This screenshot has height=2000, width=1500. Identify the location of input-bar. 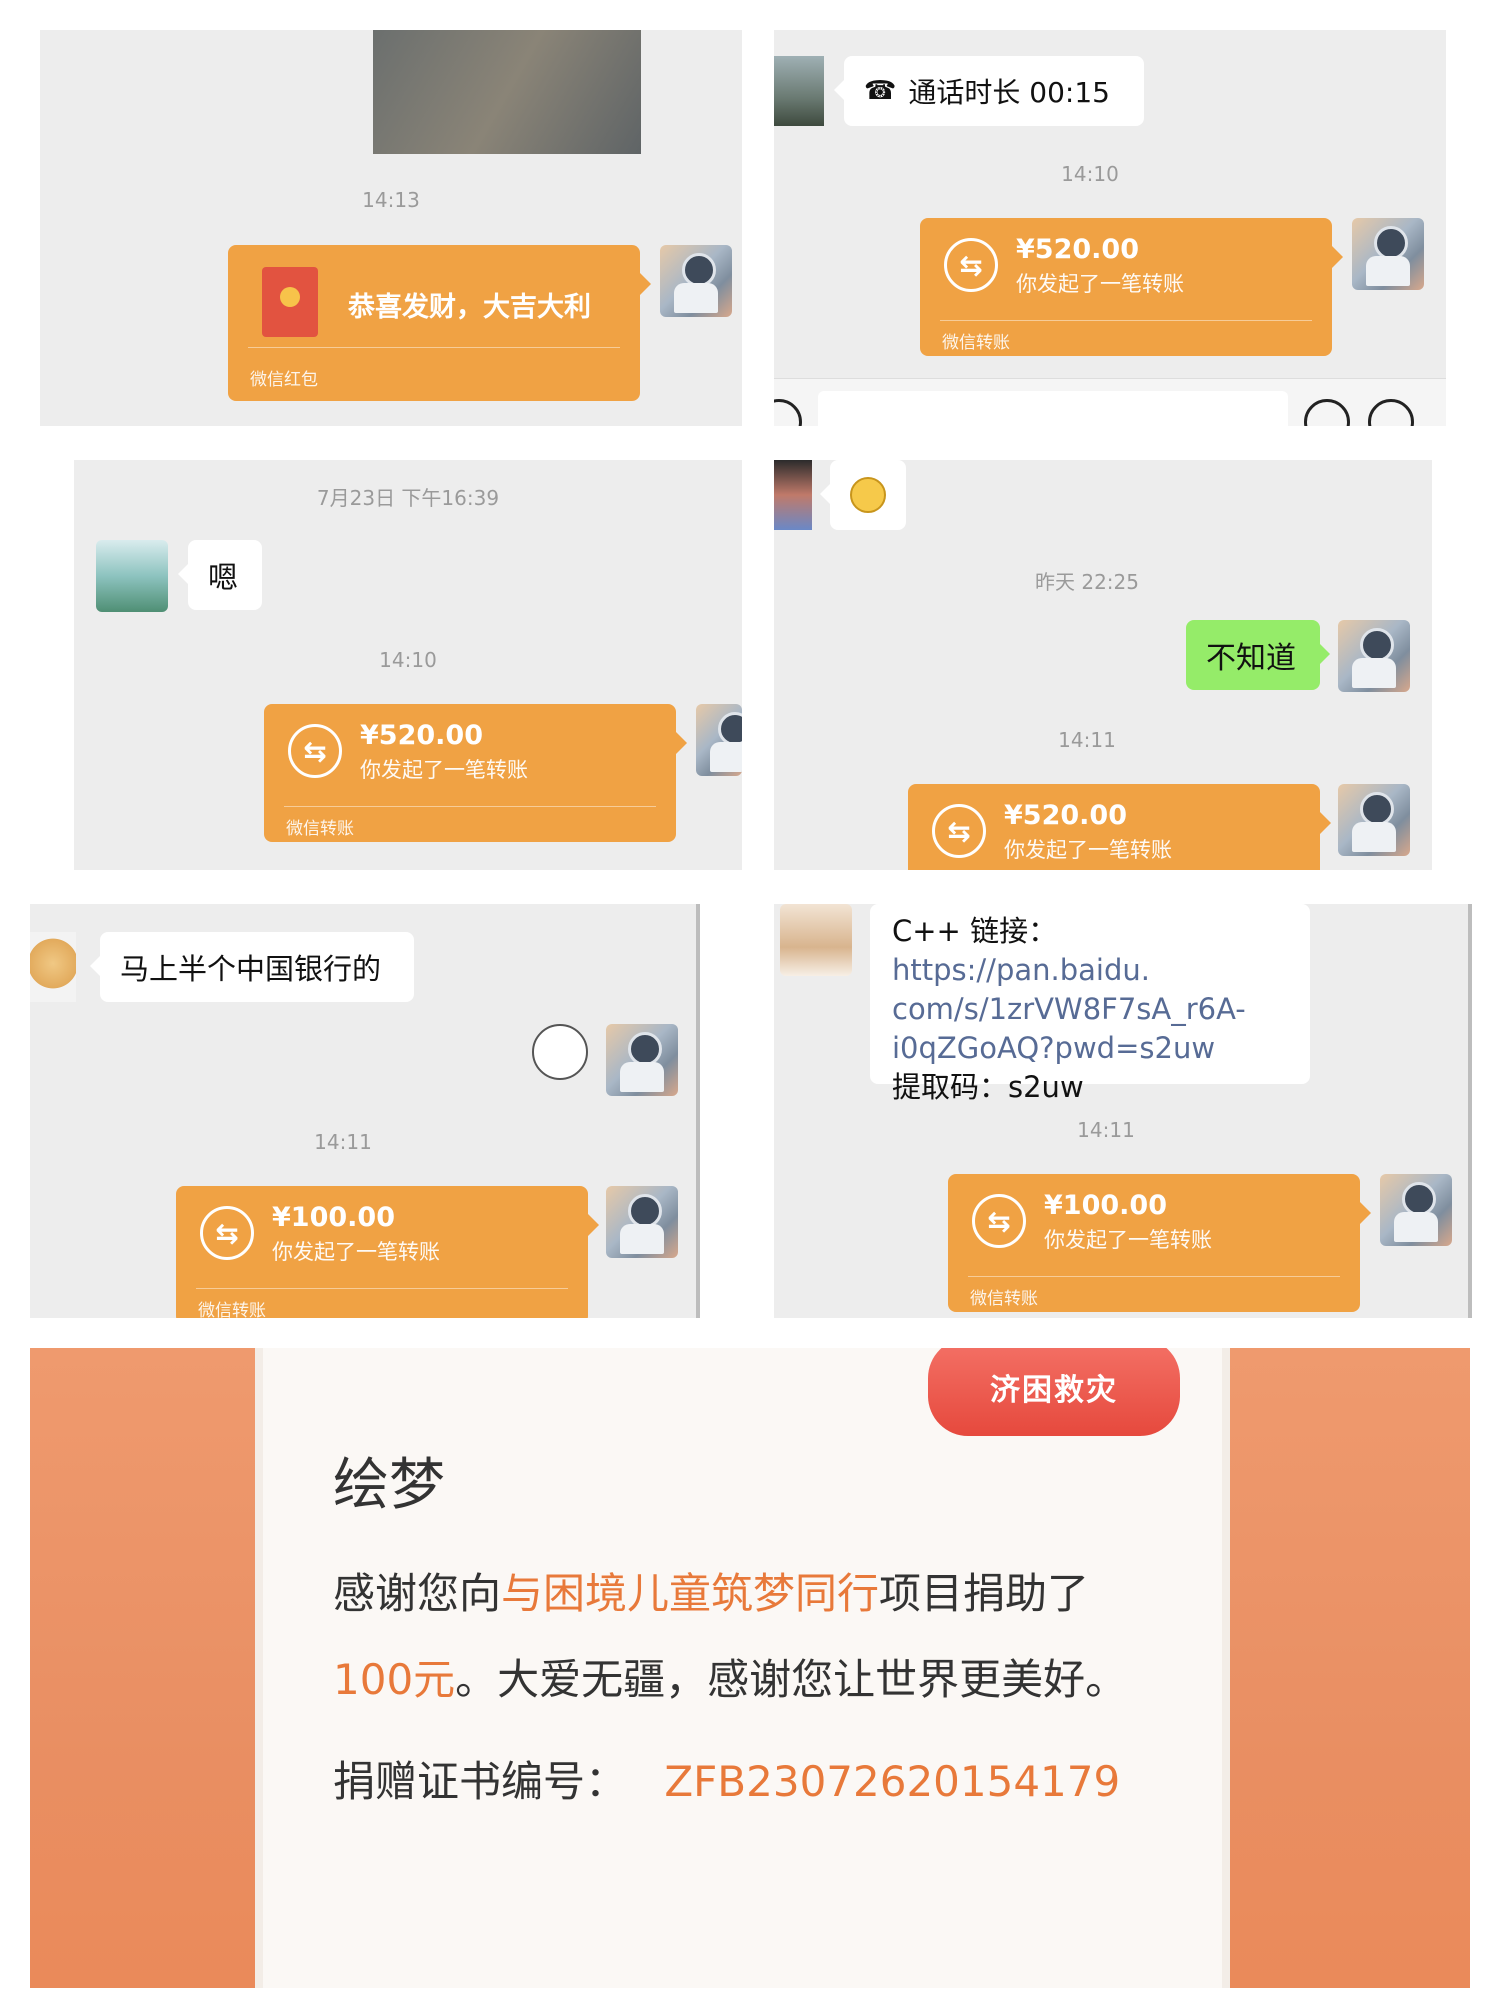
(1110, 402).